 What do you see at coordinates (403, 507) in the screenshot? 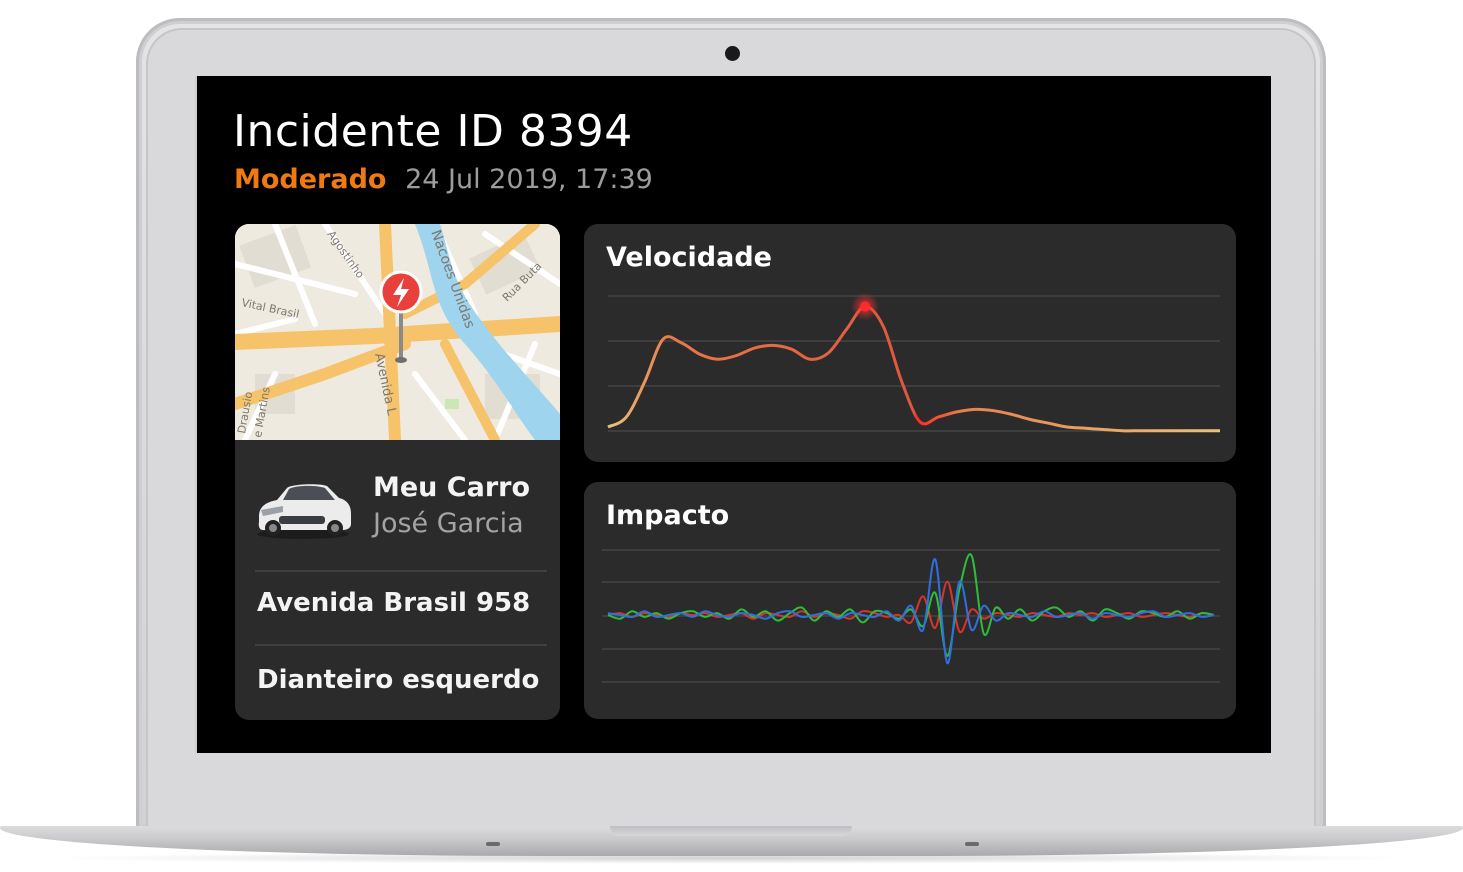
I see `vehicle-row: Meu Carro José Garcia` at bounding box center [403, 507].